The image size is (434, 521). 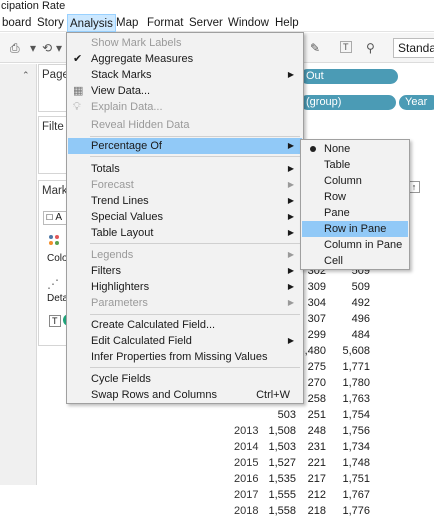 I want to click on value-cell: 1,767, so click(x=356, y=495).